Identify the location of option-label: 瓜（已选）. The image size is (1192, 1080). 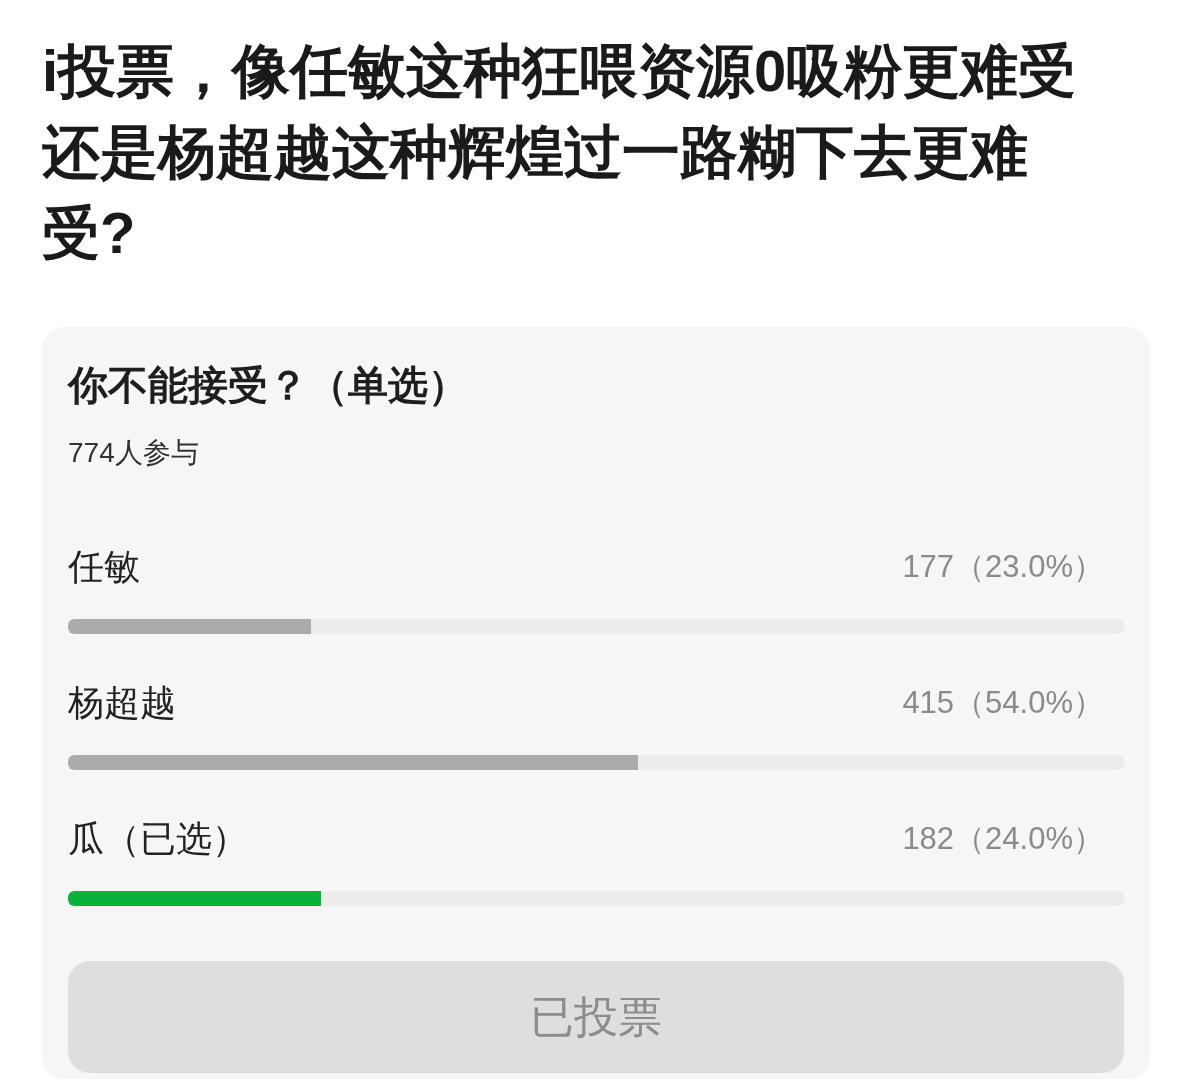
(158, 839).